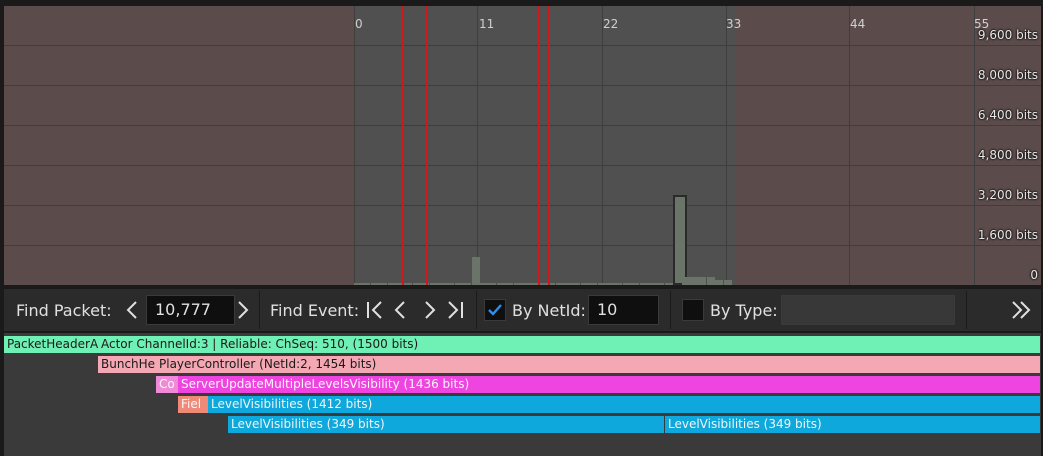 The width and height of the screenshot is (1043, 456). I want to click on event-bar-field-header: Fiel, so click(193, 404).